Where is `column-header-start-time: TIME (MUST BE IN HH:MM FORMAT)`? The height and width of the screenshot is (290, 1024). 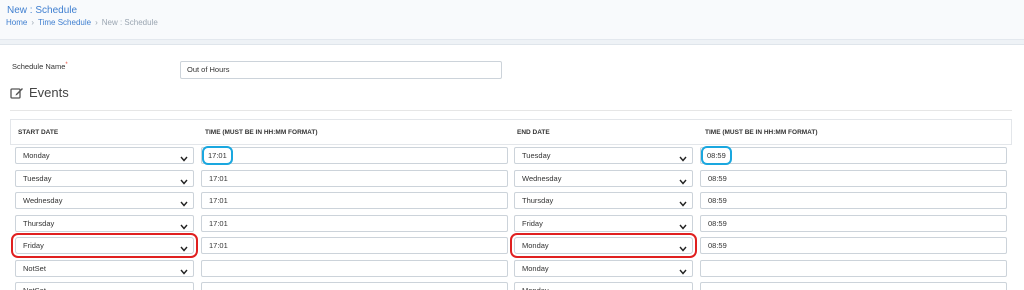 column-header-start-time: TIME (MUST BE IN HH:MM FORMAT) is located at coordinates (261, 132).